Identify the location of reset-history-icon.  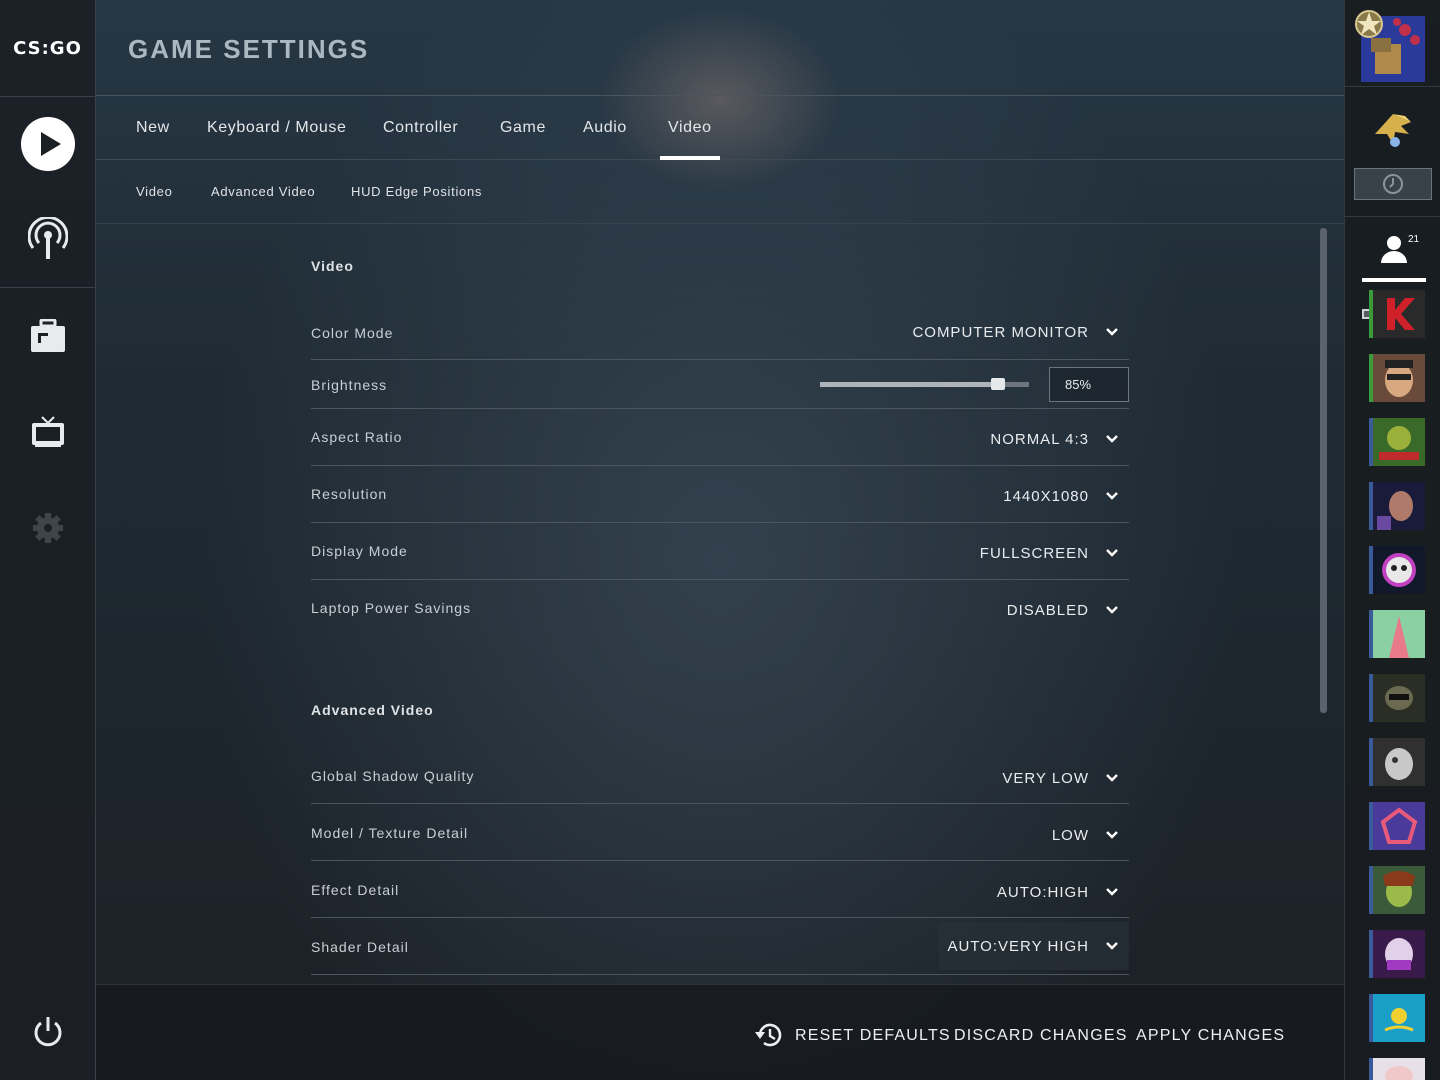
(768, 1035).